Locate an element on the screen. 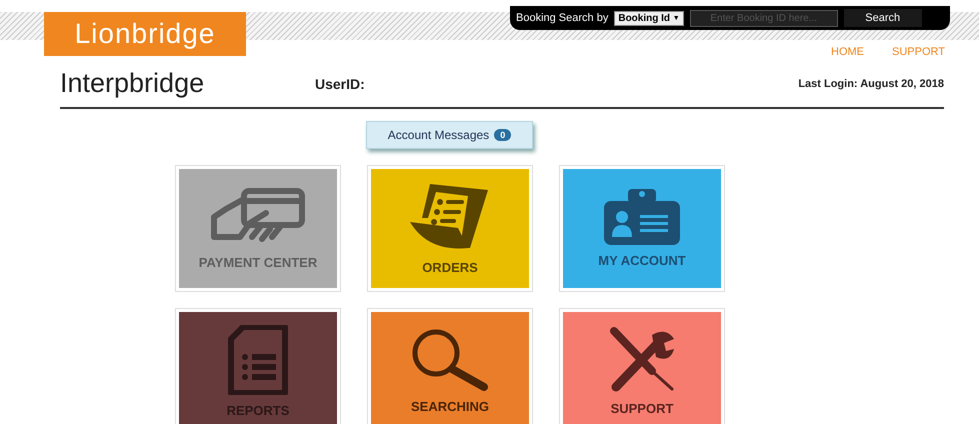 The image size is (979, 424). tile-label: MY ACCOUNT is located at coordinates (642, 260).